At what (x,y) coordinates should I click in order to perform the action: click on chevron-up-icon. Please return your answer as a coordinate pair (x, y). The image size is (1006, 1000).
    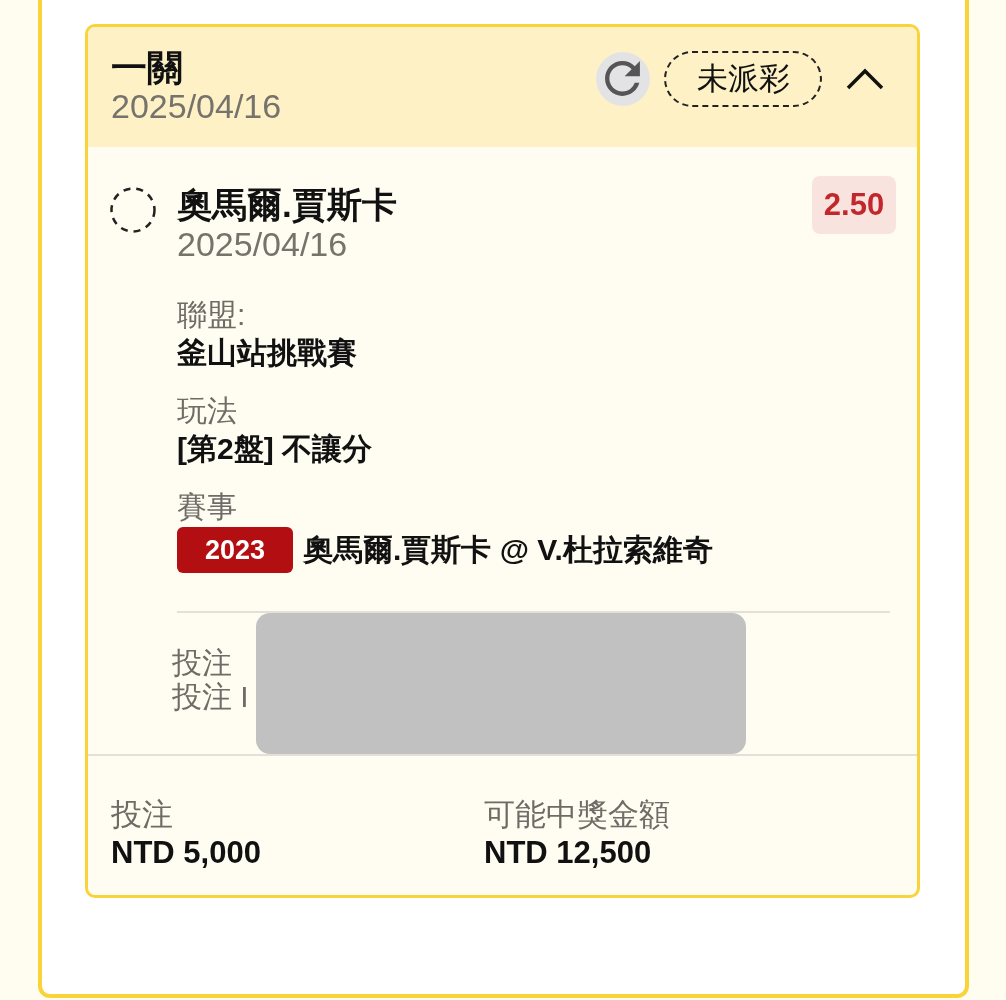
    Looking at the image, I should click on (865, 79).